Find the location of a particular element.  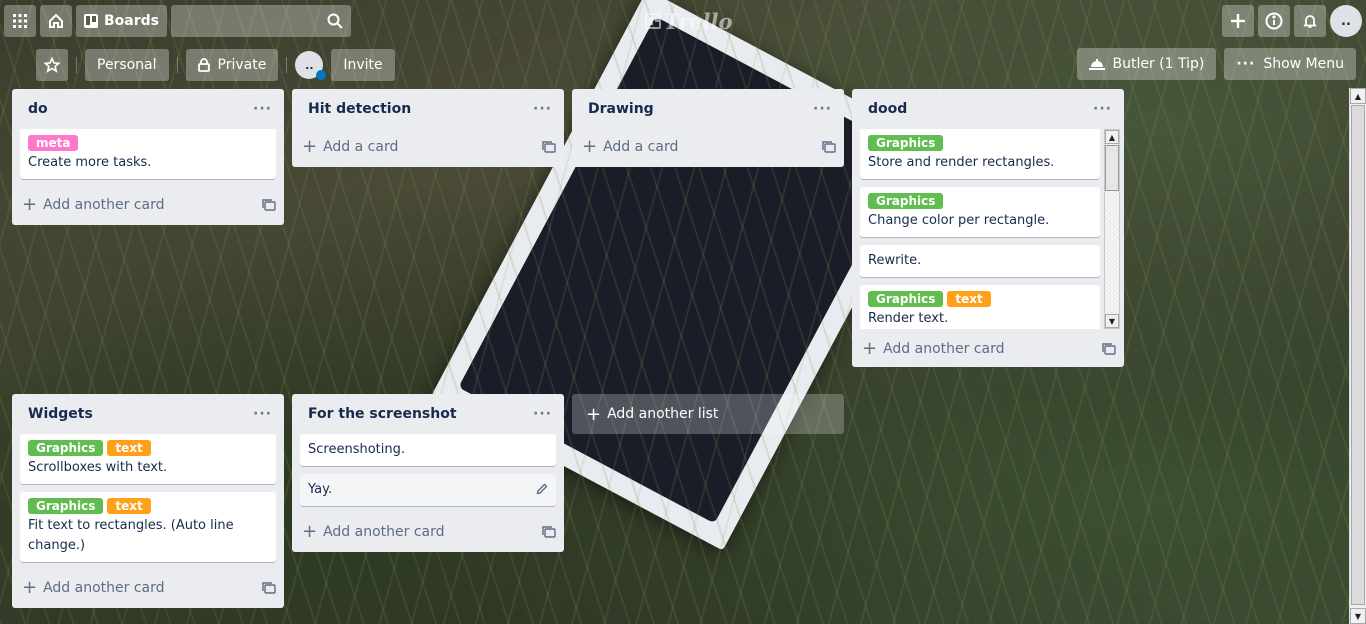

add-card-label: Add a card is located at coordinates (641, 147).